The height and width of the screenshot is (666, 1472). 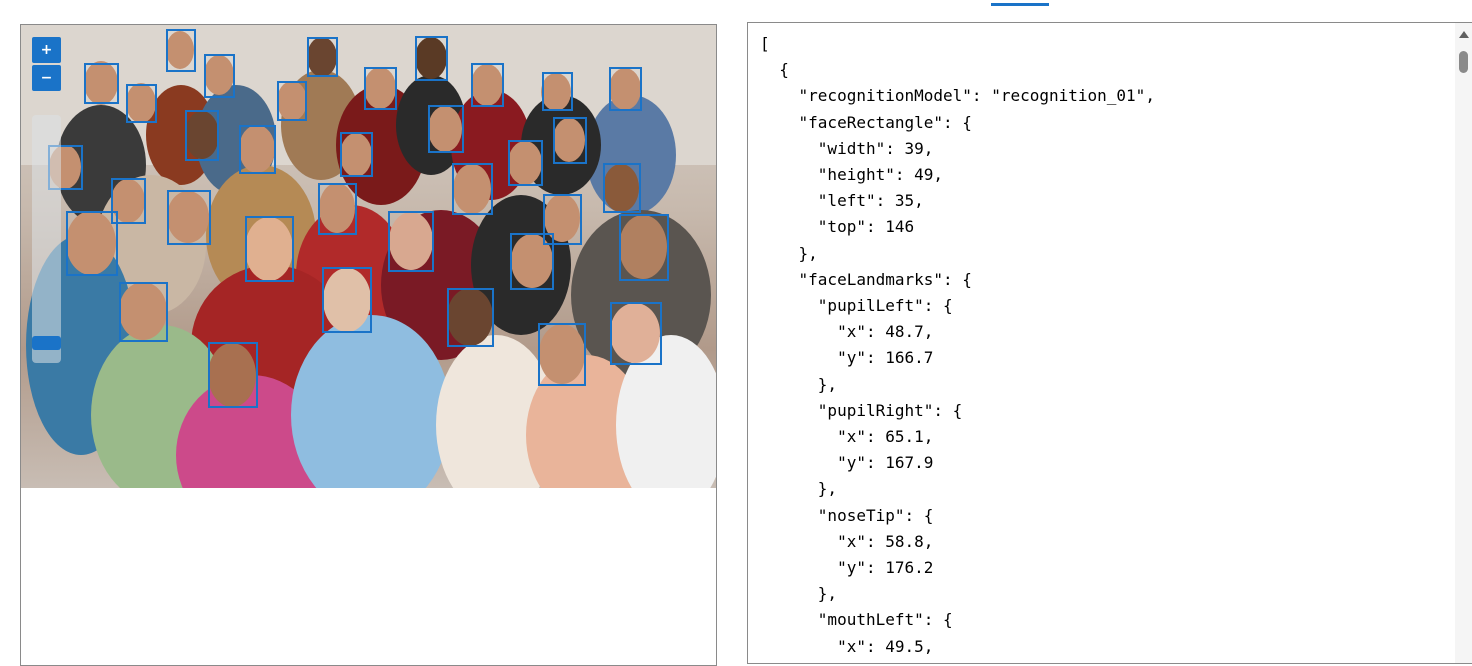 What do you see at coordinates (46, 342) in the screenshot?
I see `zoom-slider-thumb` at bounding box center [46, 342].